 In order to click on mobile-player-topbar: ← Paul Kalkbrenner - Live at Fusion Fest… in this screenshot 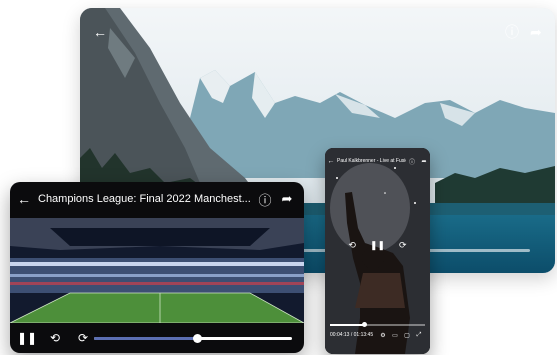, I will do `click(377, 161)`.